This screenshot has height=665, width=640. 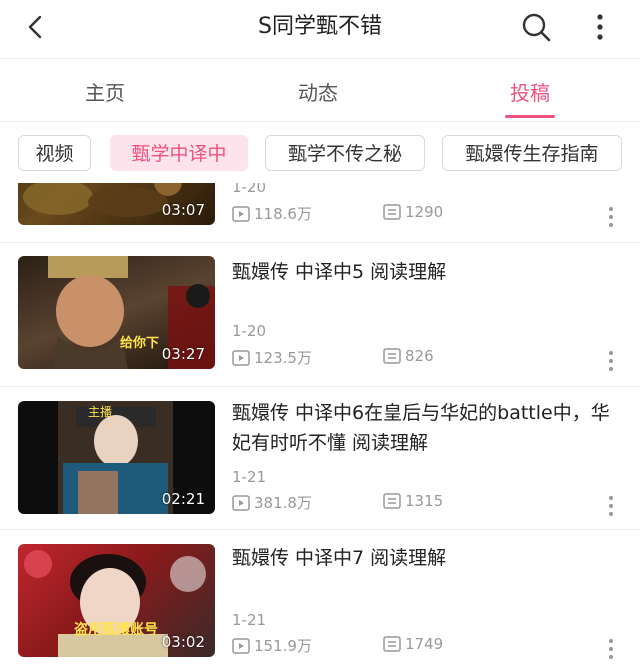 I want to click on play-count: 151.9万, so click(x=272, y=645).